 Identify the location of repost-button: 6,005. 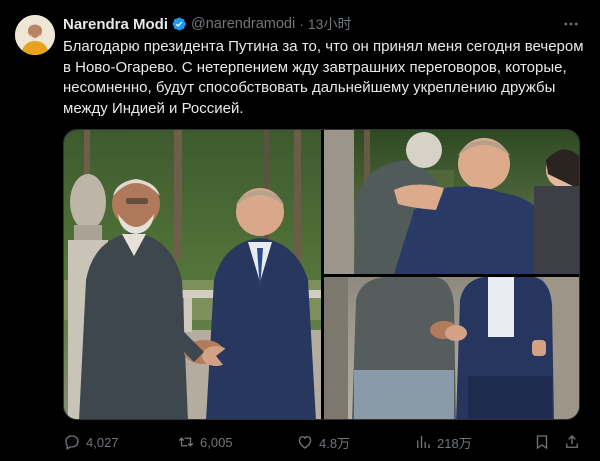
(205, 442).